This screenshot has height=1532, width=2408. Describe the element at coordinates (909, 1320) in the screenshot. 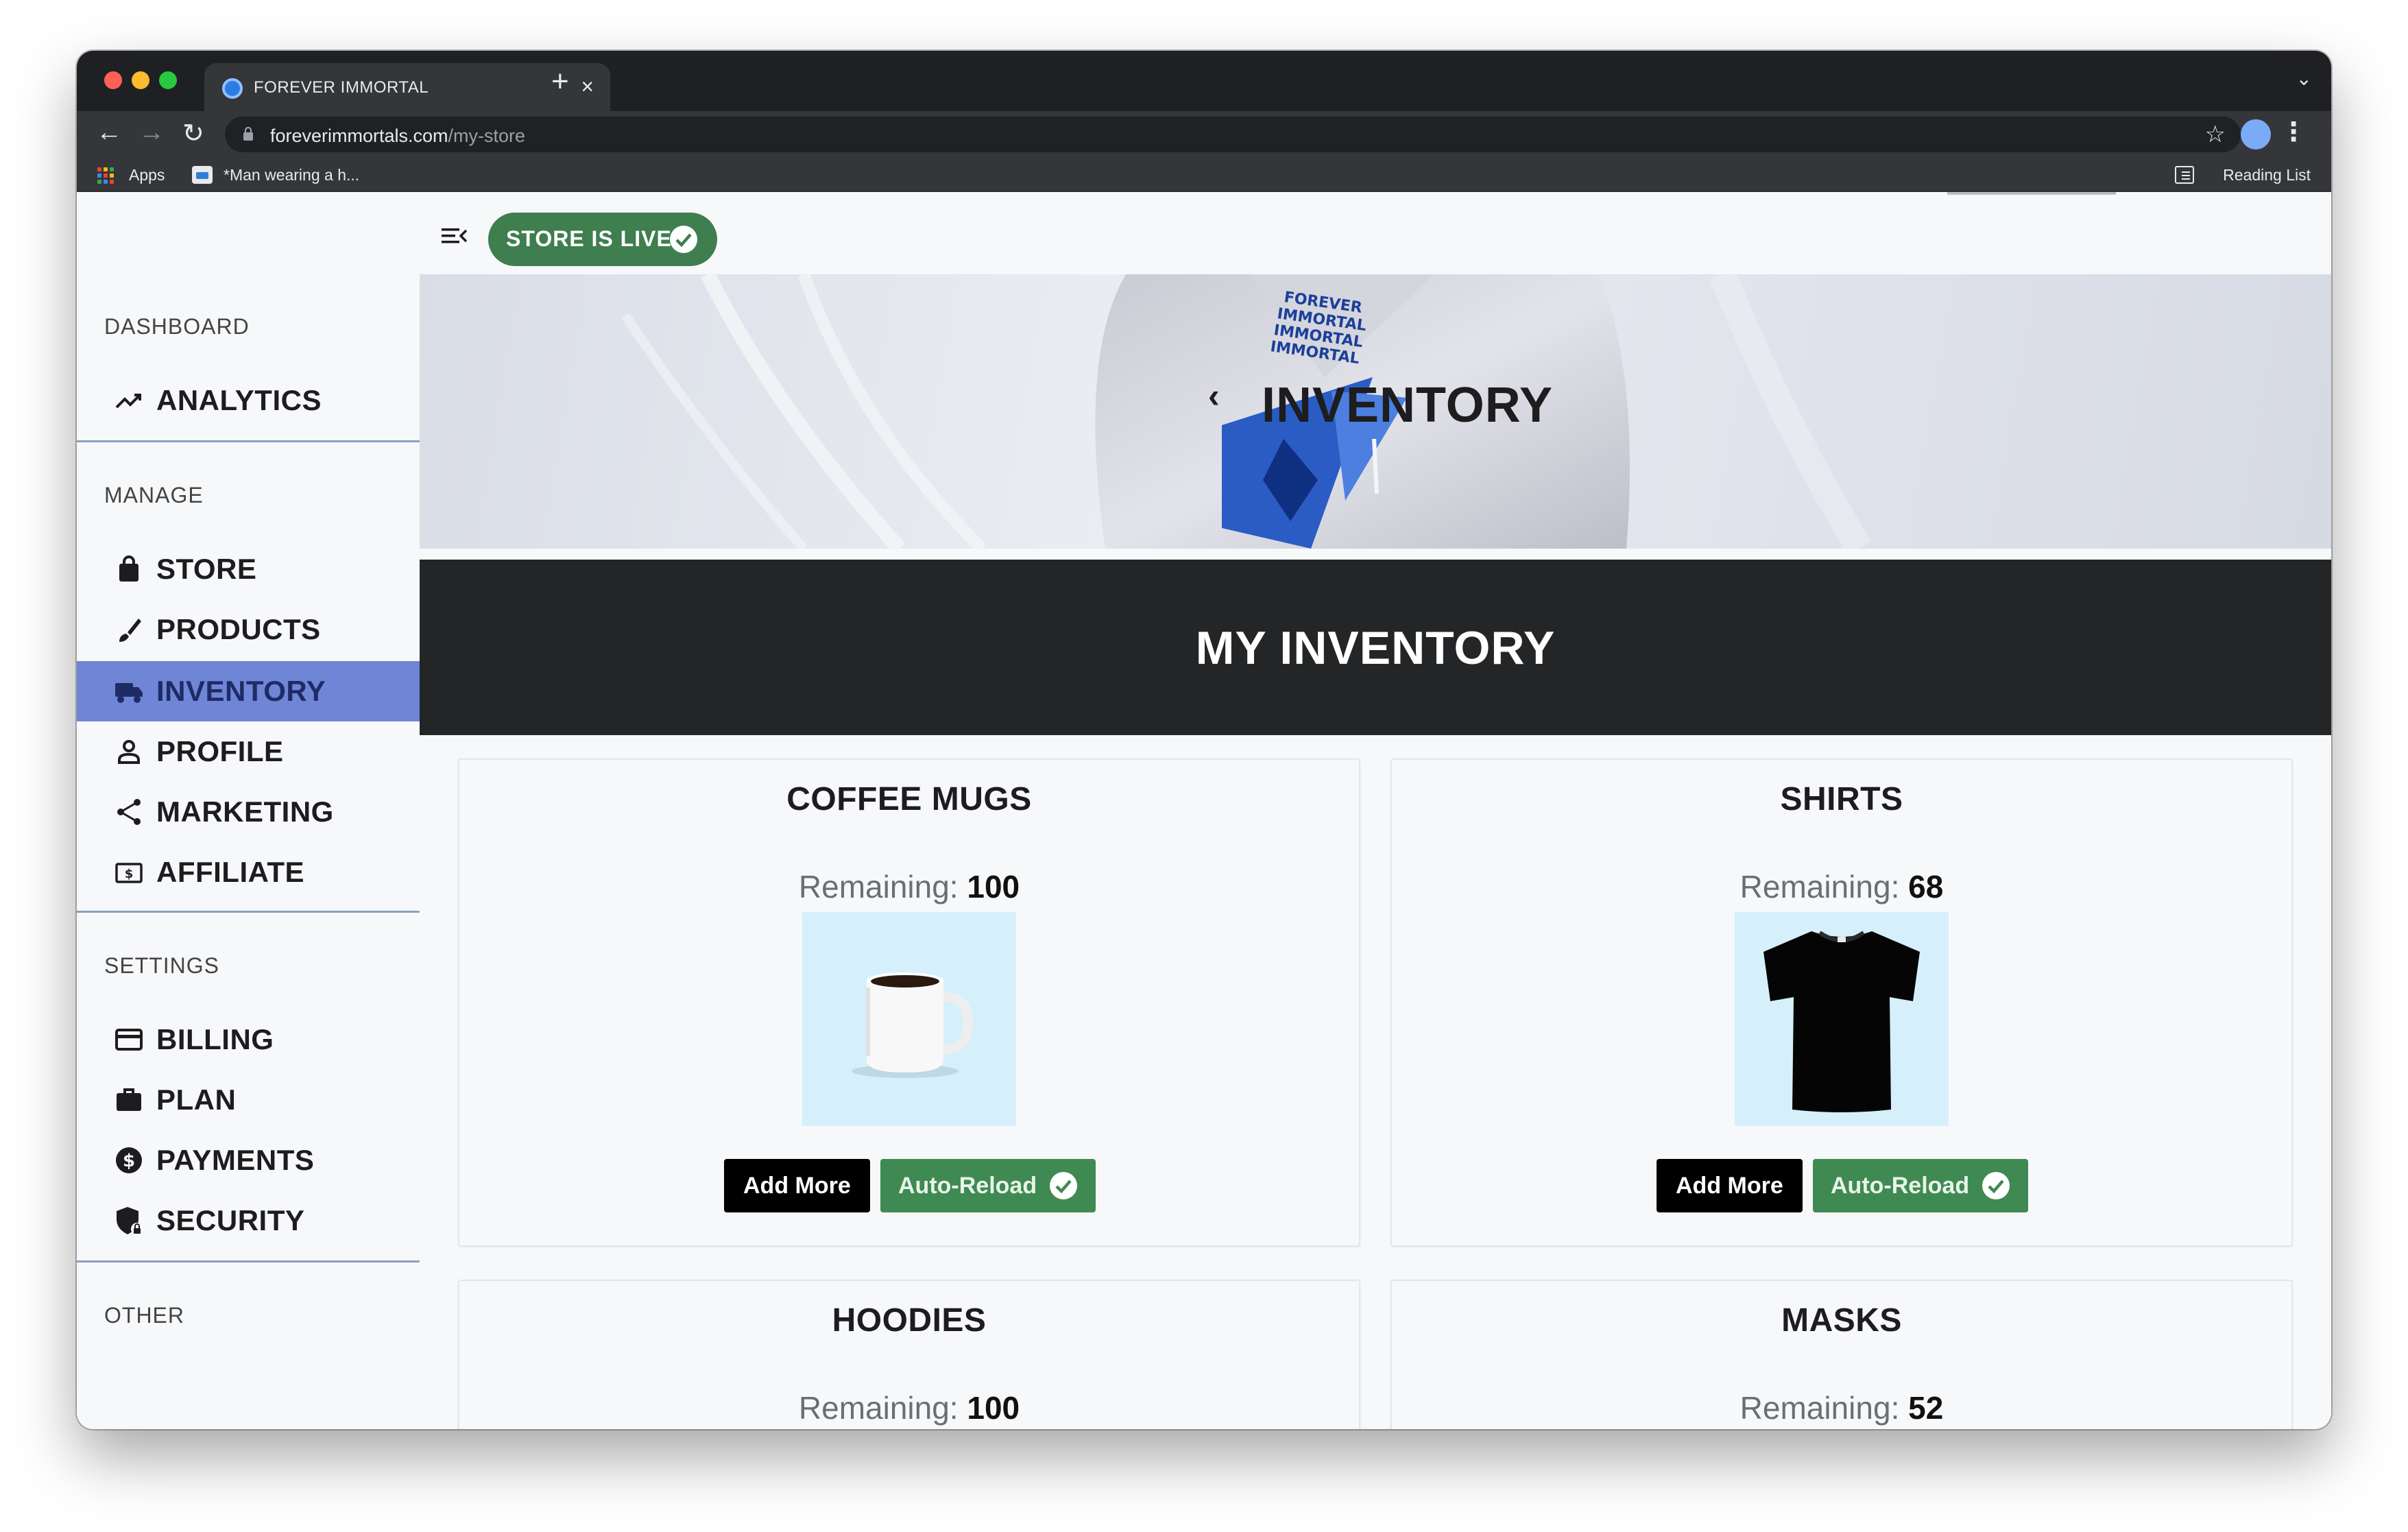

I see `card-title: HOODIES` at that location.